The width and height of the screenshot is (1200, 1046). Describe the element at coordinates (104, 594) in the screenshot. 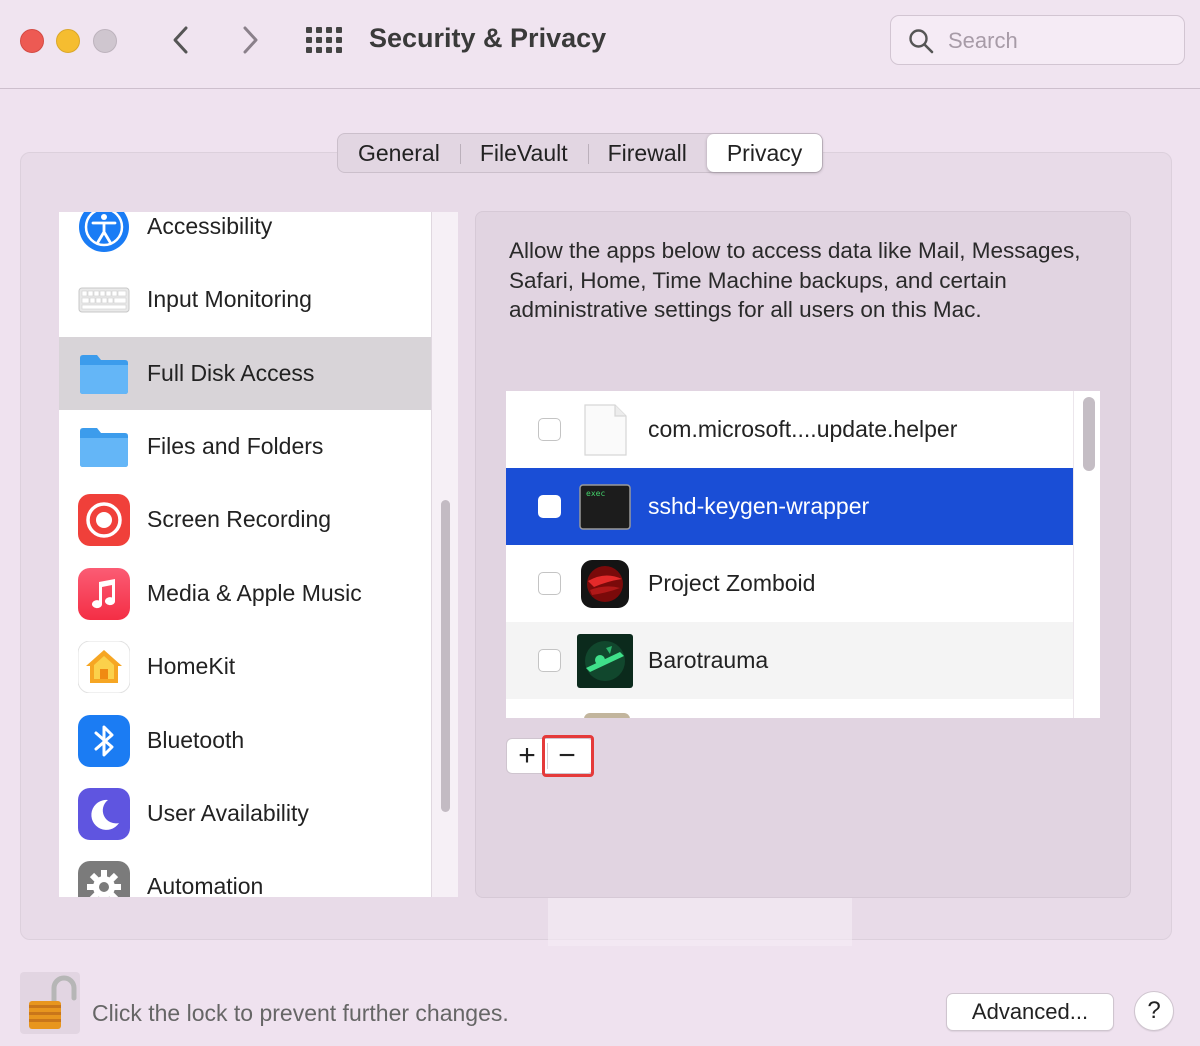

I see `music-note-icon` at that location.